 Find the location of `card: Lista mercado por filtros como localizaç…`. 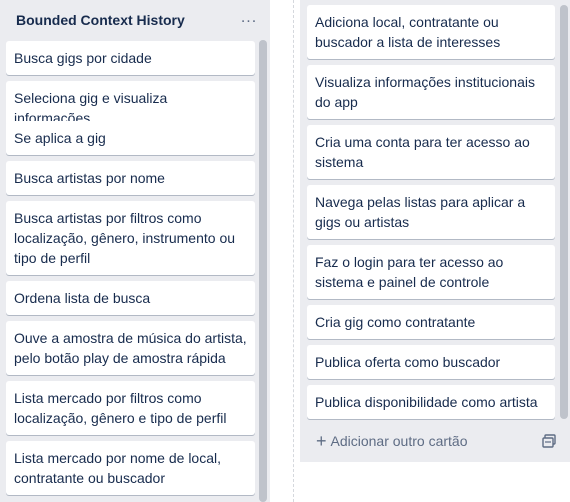

card: Lista mercado por filtros como localizaç… is located at coordinates (130, 408).